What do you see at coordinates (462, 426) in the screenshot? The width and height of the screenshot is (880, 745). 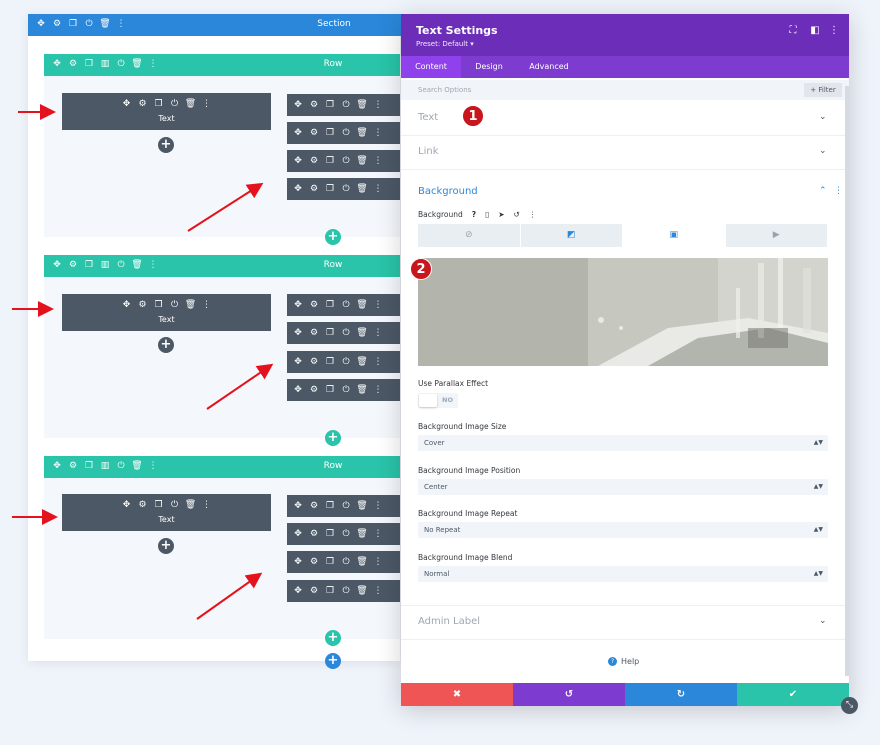 I see `field-label: Background Image Size` at bounding box center [462, 426].